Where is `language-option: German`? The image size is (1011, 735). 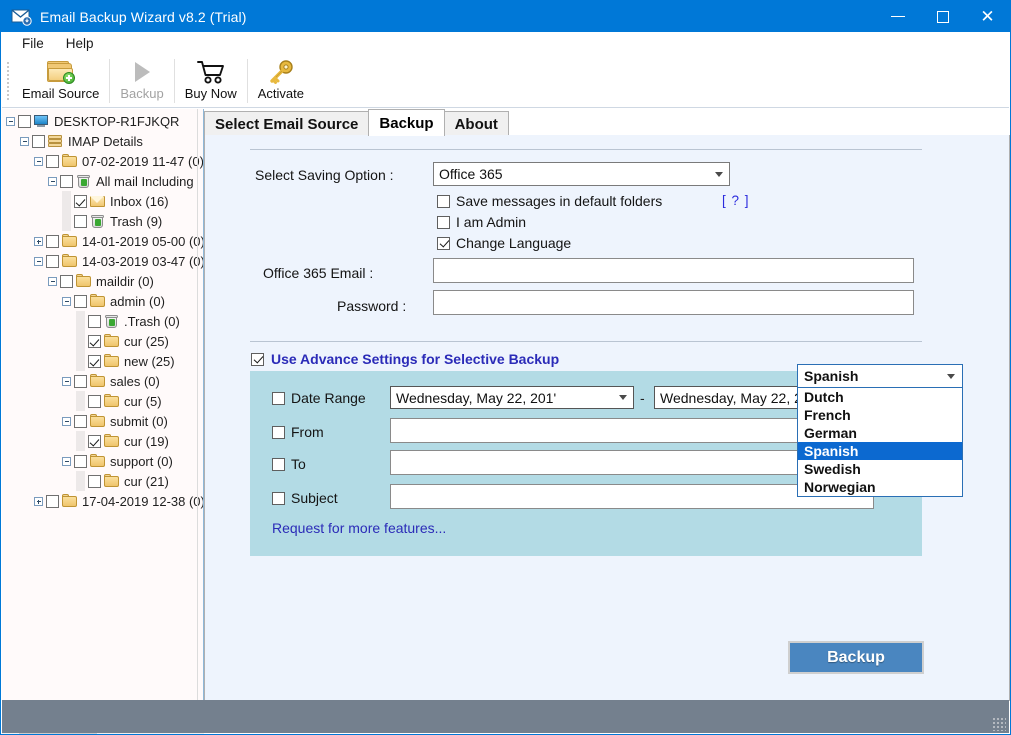
language-option: German is located at coordinates (880, 433).